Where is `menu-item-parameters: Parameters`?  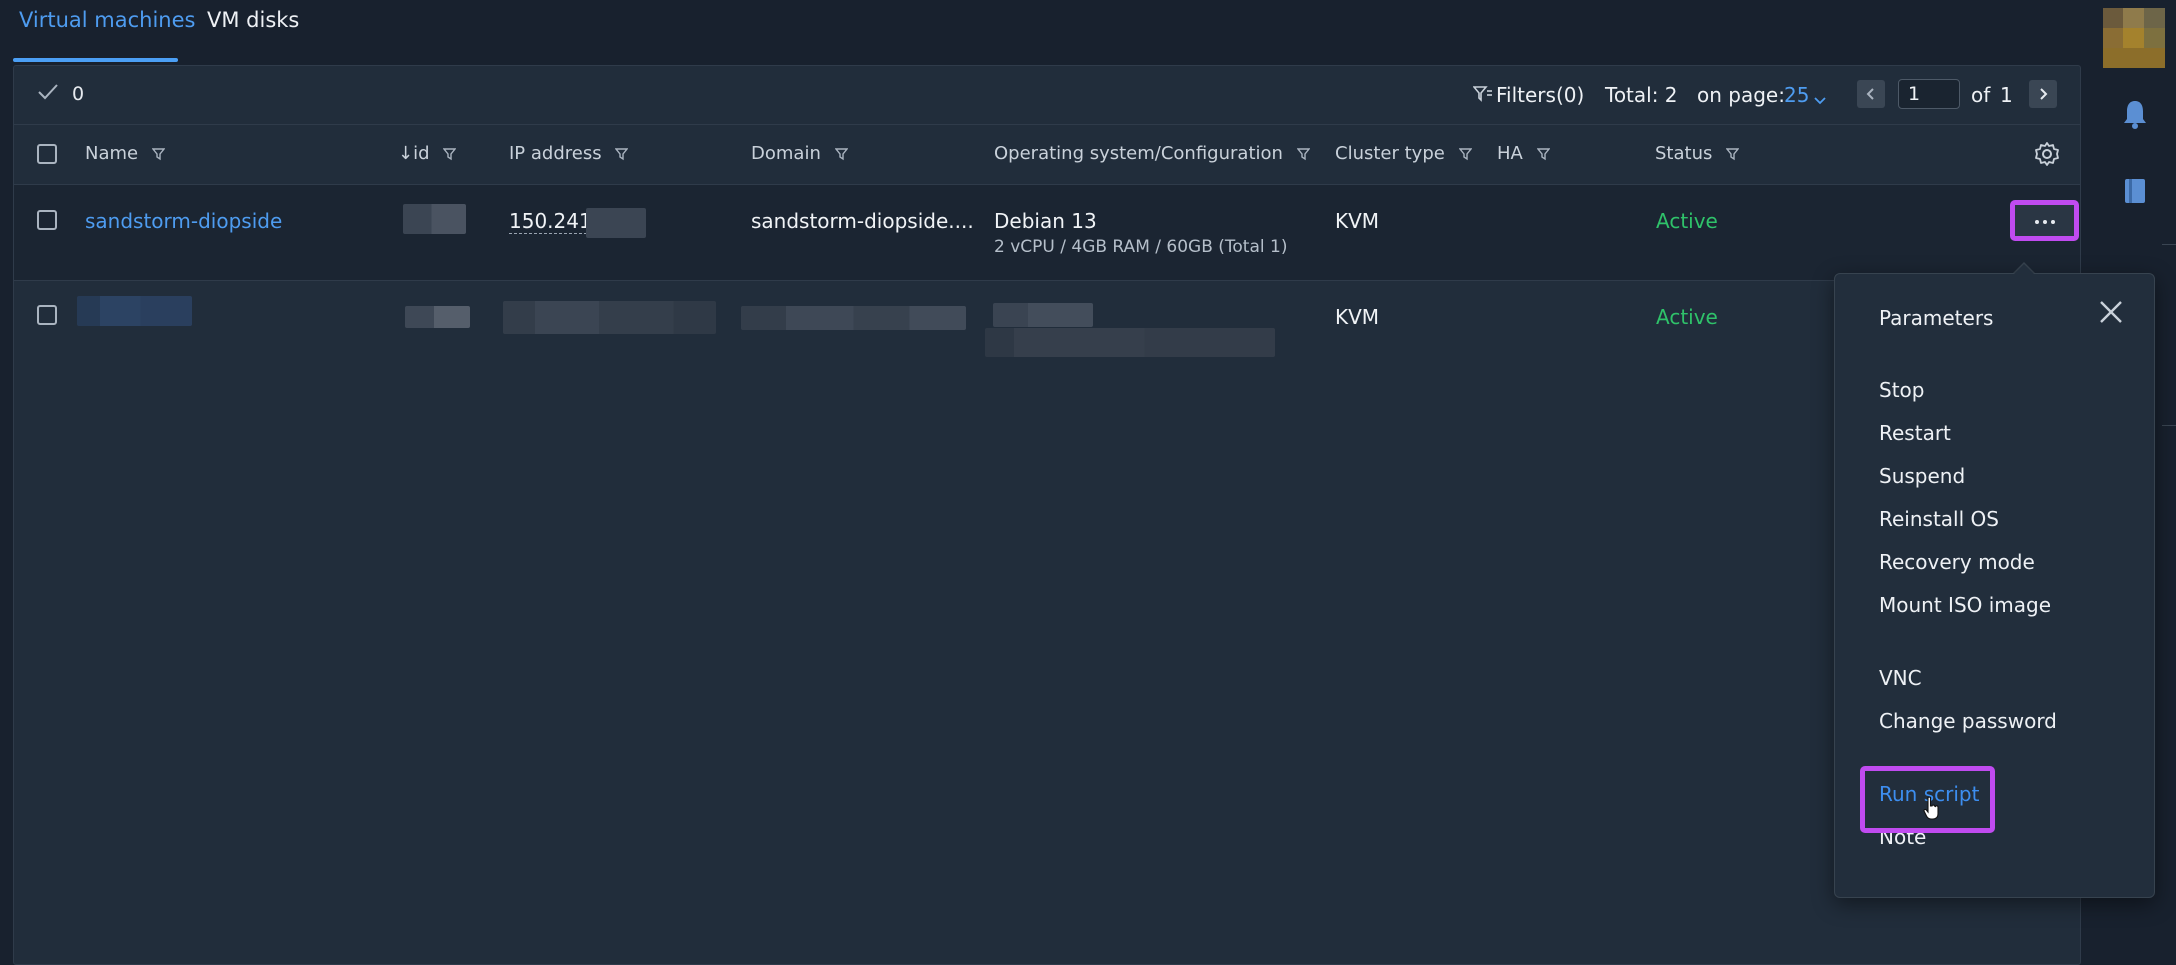 menu-item-parameters: Parameters is located at coordinates (1936, 318).